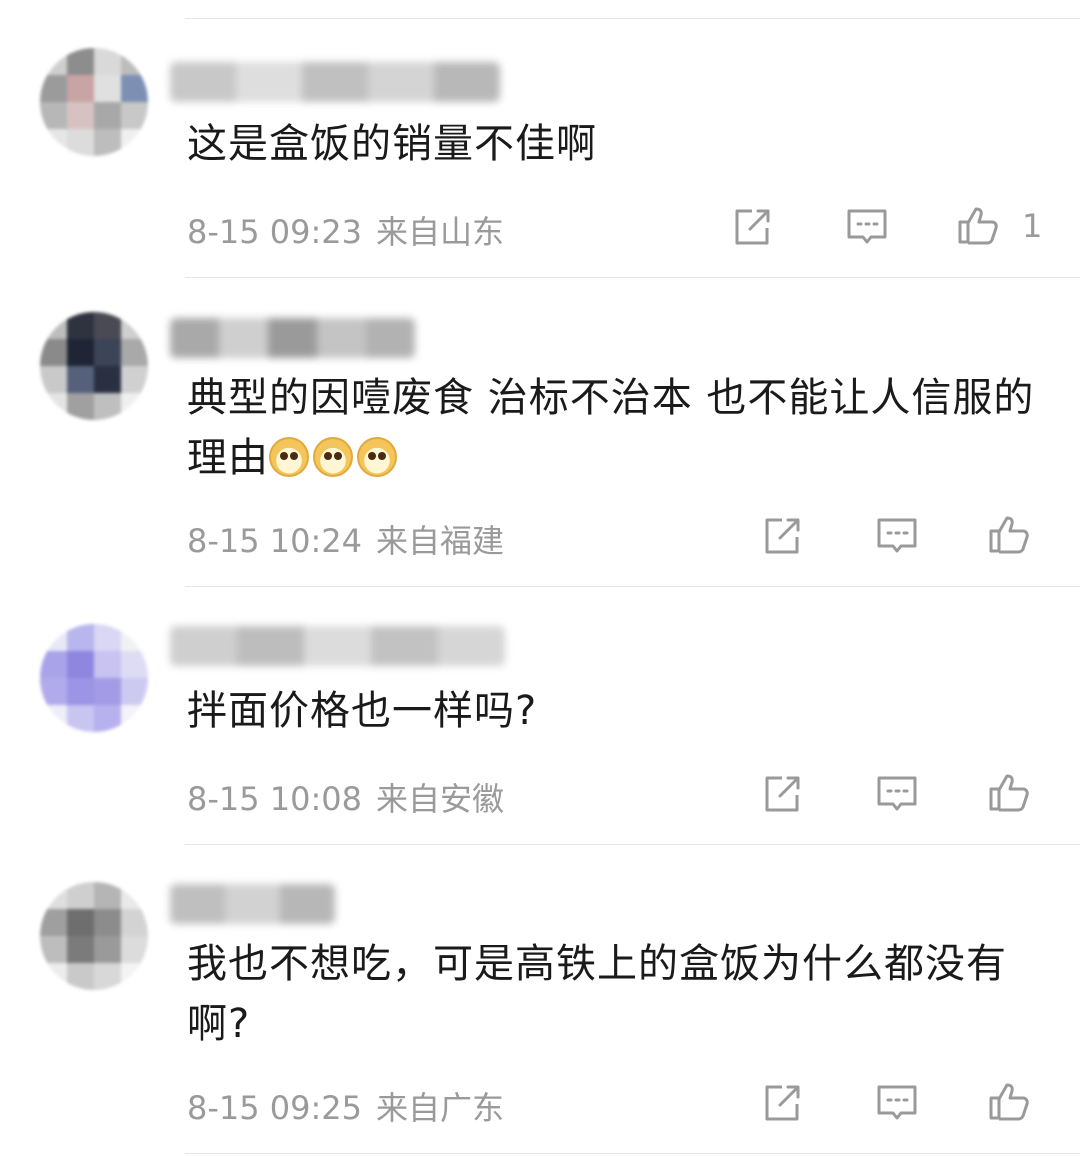 This screenshot has width=1080, height=1156. Describe the element at coordinates (275, 232) in the screenshot. I see `comment-time: 8-15 09:23` at that location.